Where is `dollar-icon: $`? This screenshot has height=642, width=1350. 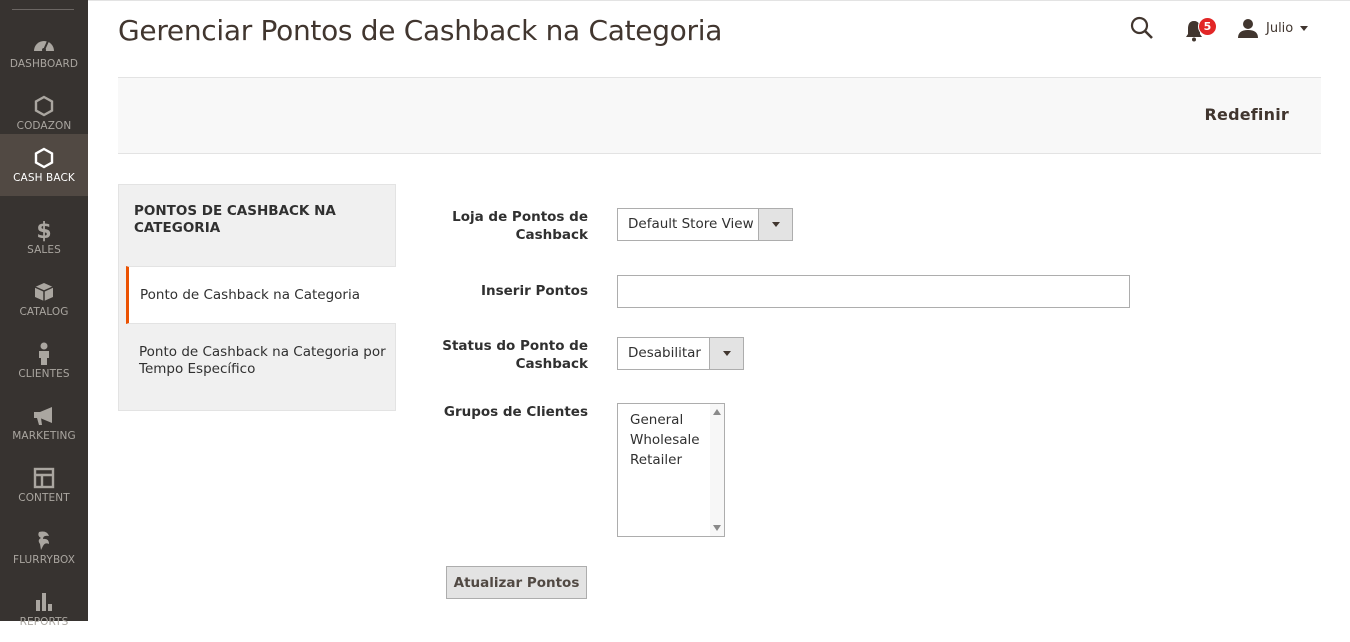
dollar-icon: $ is located at coordinates (44, 230).